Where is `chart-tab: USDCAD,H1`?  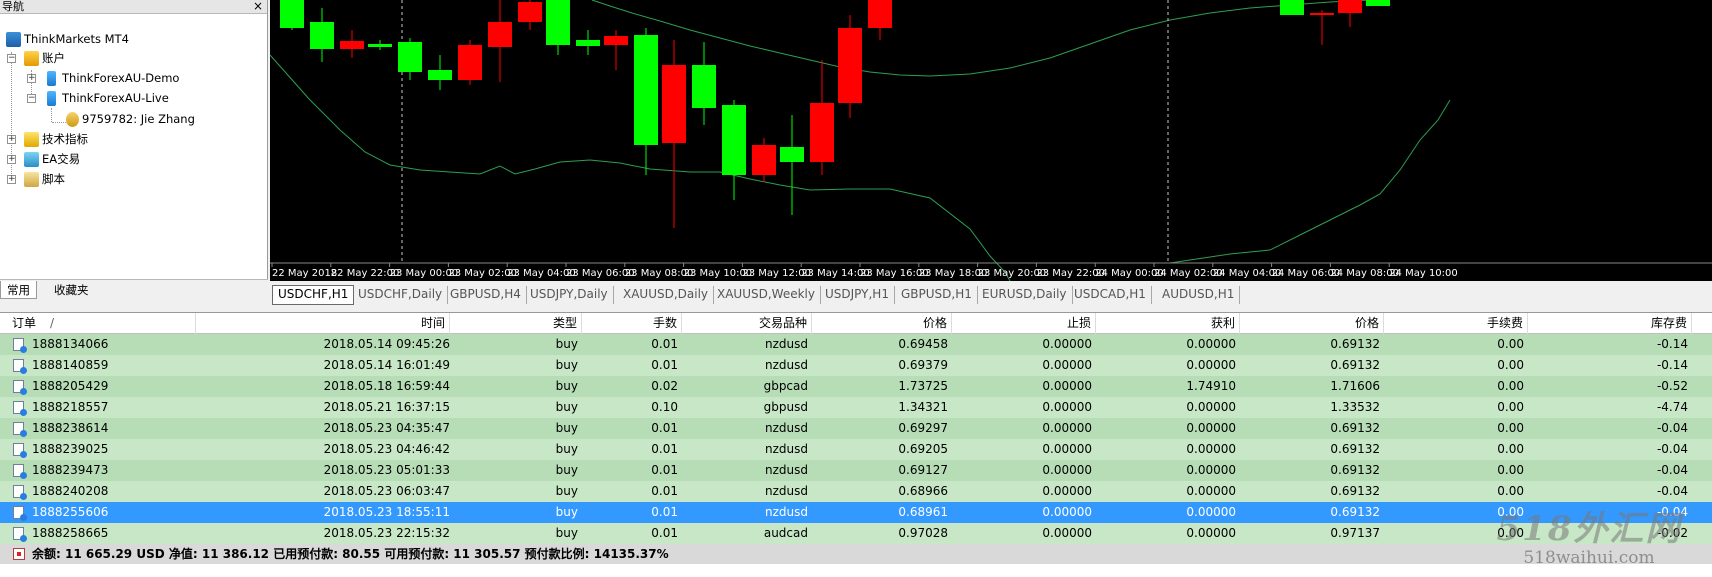 chart-tab: USDCAD,H1 is located at coordinates (1110, 295).